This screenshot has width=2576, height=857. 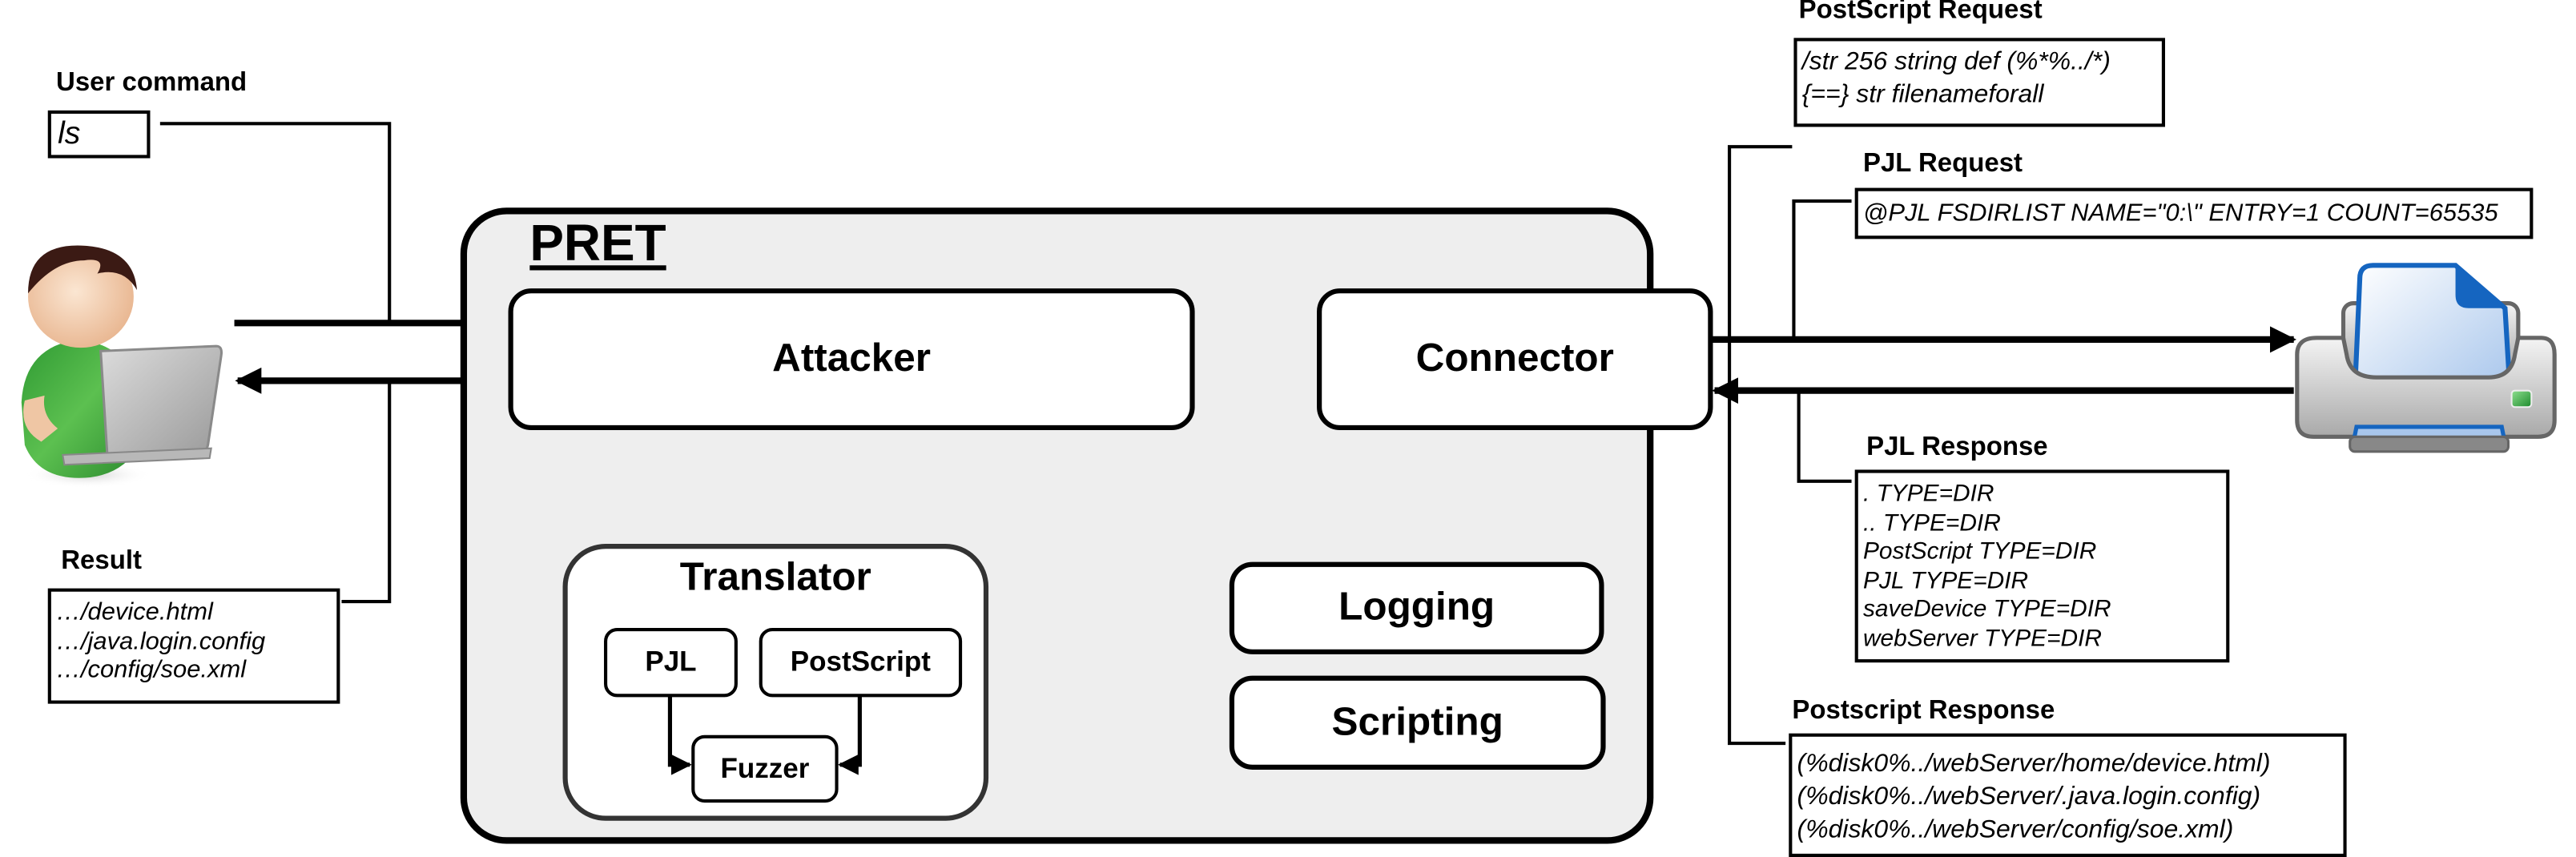 What do you see at coordinates (2029, 797) in the screenshot?
I see `postscript-response-line: (%disk0%../webServer/.java.login.config)` at bounding box center [2029, 797].